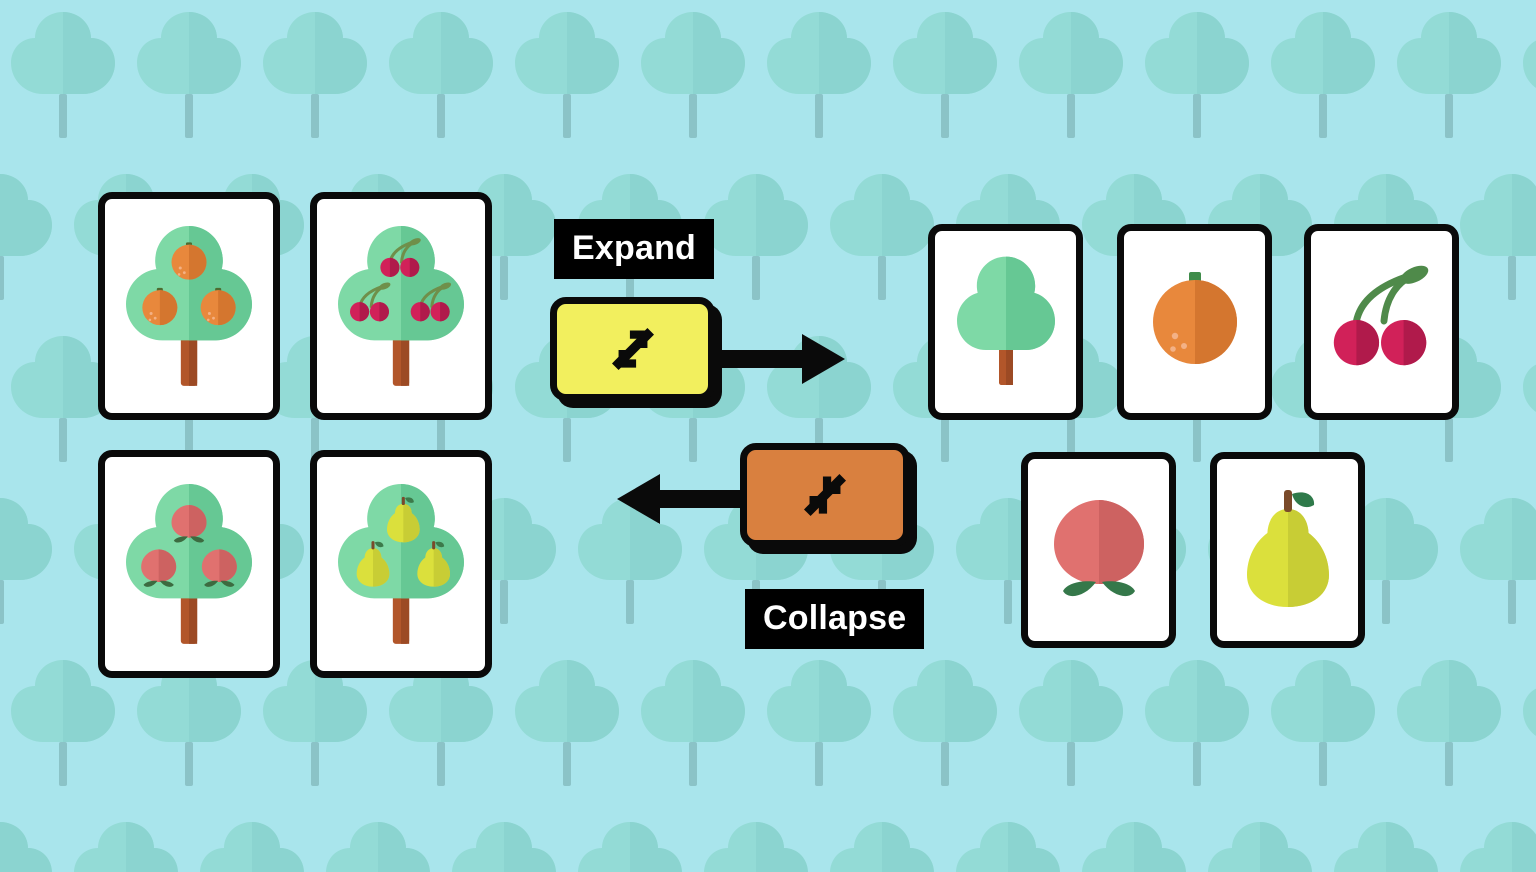  I want to click on collapse-label: Collapse, so click(835, 619).